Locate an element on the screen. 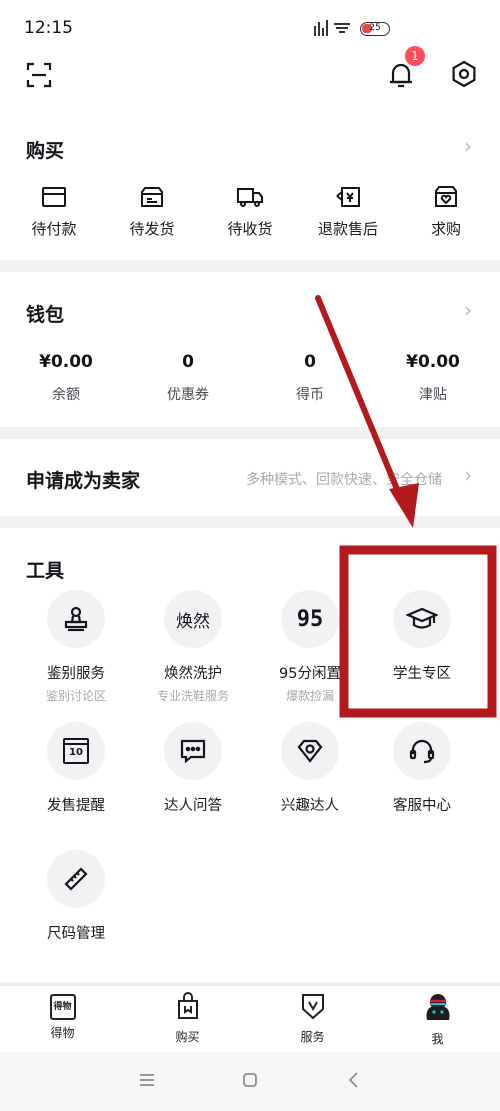 Image resolution: width=500 pixels, height=1111 pixels. seller-section: 申请成为卖家 多种模式、回款快速、安全仓储 › is located at coordinates (250, 477).